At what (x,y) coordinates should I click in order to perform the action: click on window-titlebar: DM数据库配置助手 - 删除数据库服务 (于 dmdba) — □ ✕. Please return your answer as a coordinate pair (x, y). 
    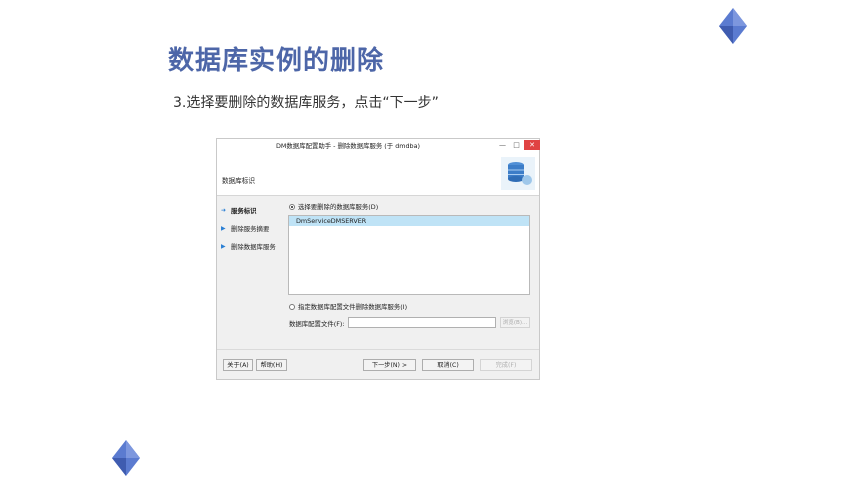
    Looking at the image, I should click on (378, 146).